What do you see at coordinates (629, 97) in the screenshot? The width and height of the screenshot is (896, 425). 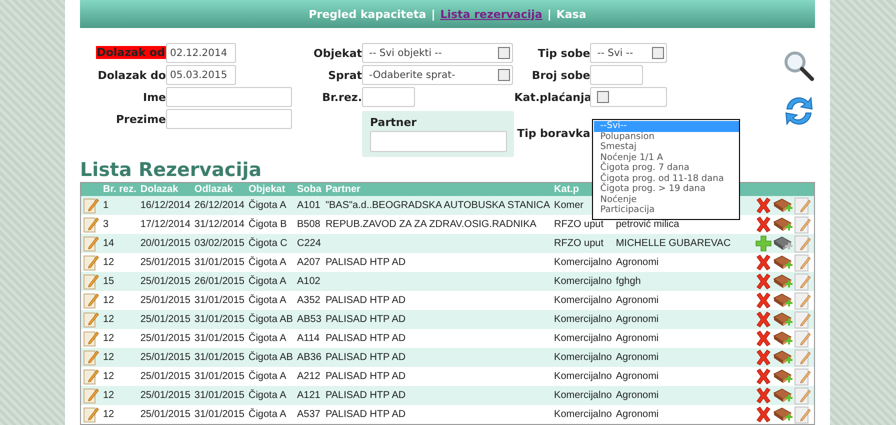 I see `dropdown` at bounding box center [629, 97].